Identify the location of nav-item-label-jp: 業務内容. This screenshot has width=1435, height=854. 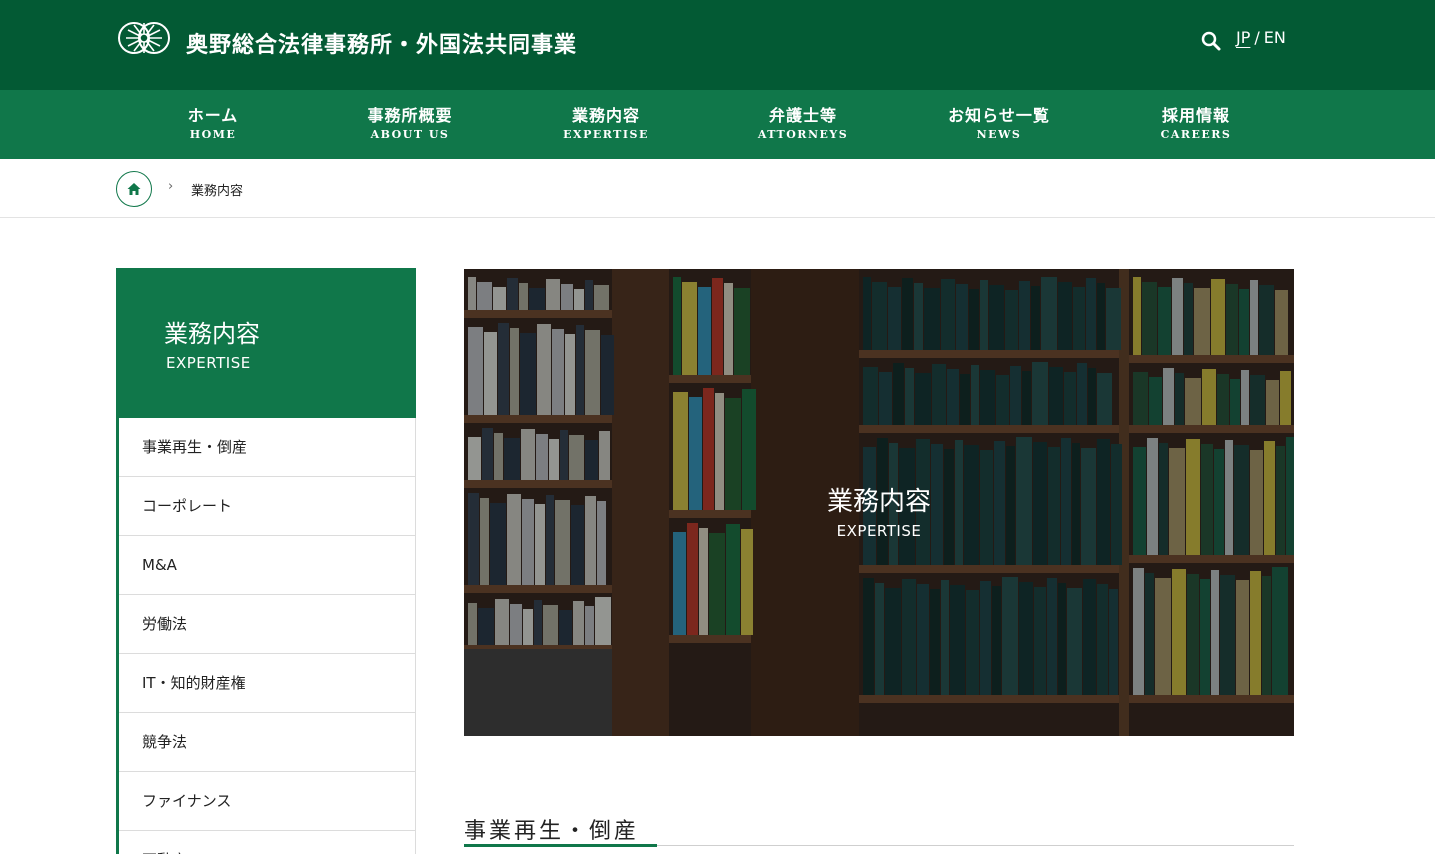
(605, 115).